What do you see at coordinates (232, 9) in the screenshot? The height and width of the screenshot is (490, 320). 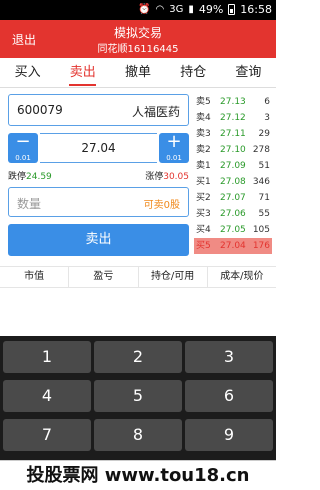 I see `battery-icon` at bounding box center [232, 9].